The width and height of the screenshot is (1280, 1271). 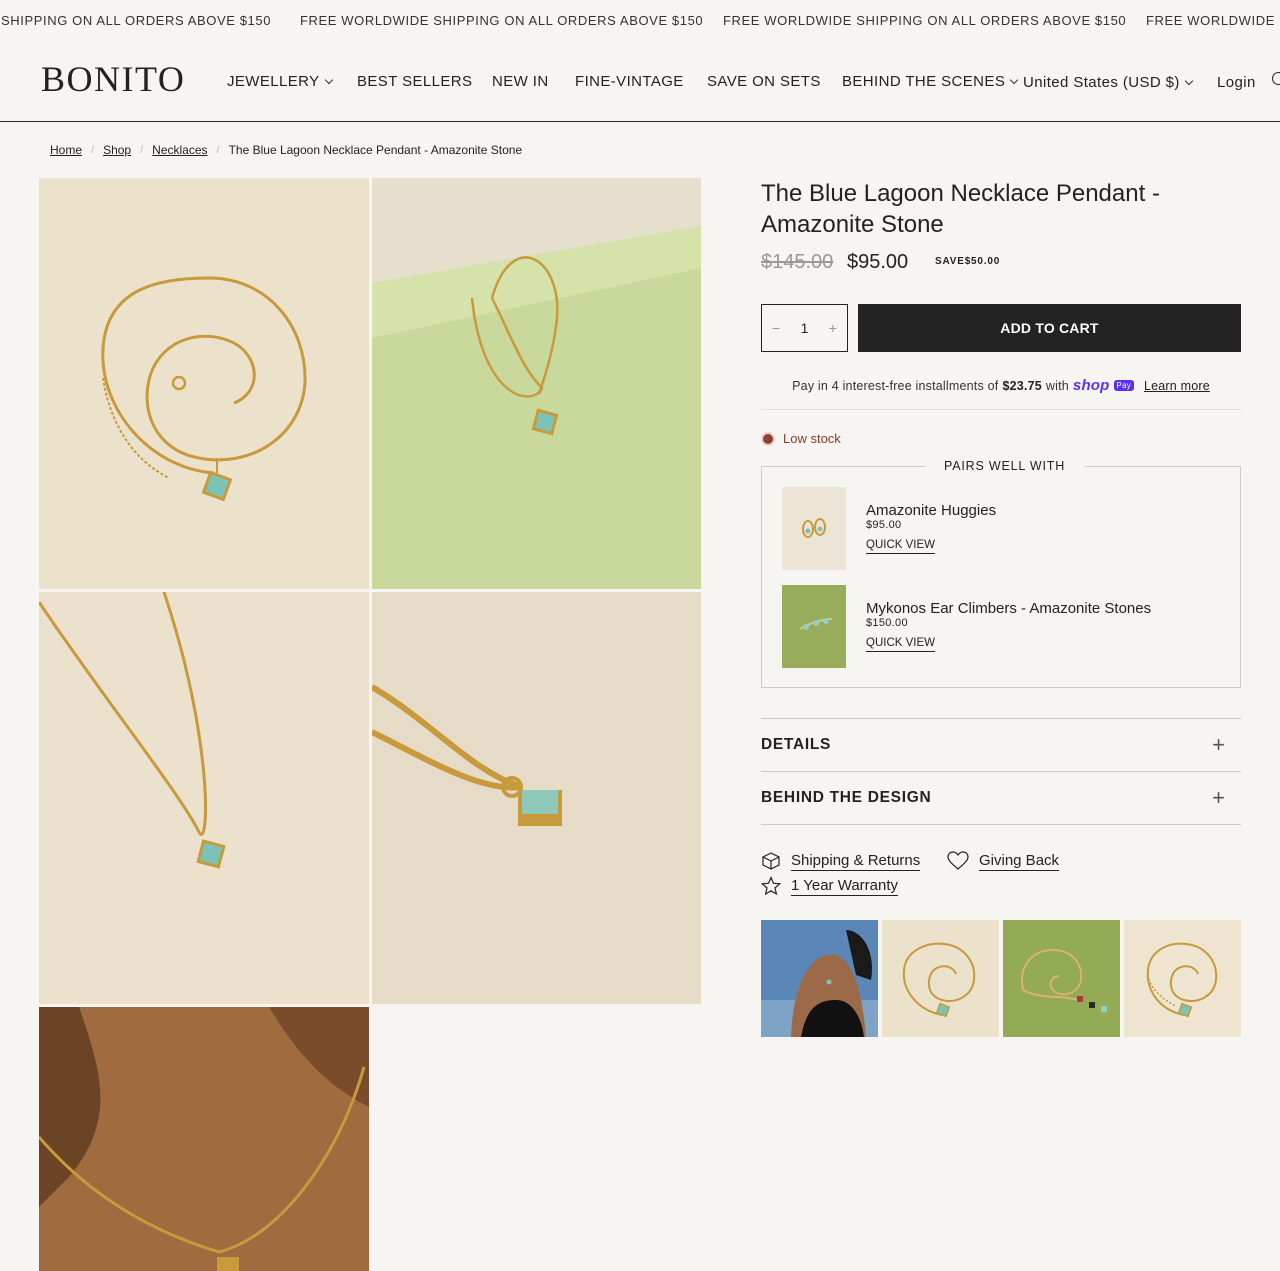 What do you see at coordinates (1001, 798) in the screenshot?
I see `accordion-behind-the-design: BEHIND THE DESIGN +` at bounding box center [1001, 798].